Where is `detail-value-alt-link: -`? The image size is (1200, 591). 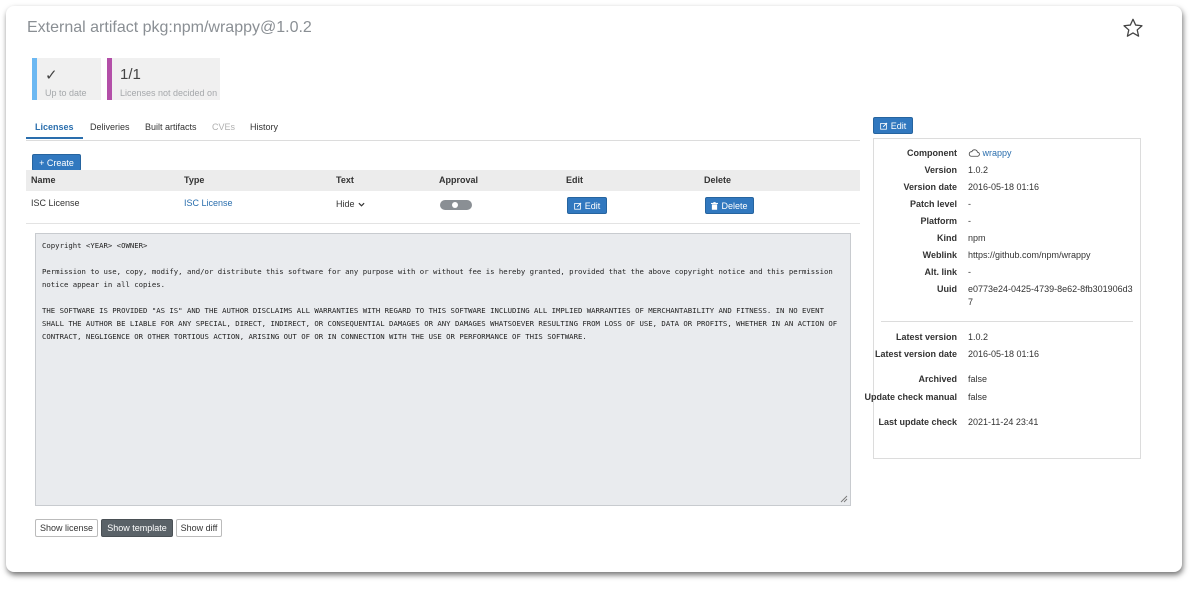 detail-value-alt-link: - is located at coordinates (969, 272).